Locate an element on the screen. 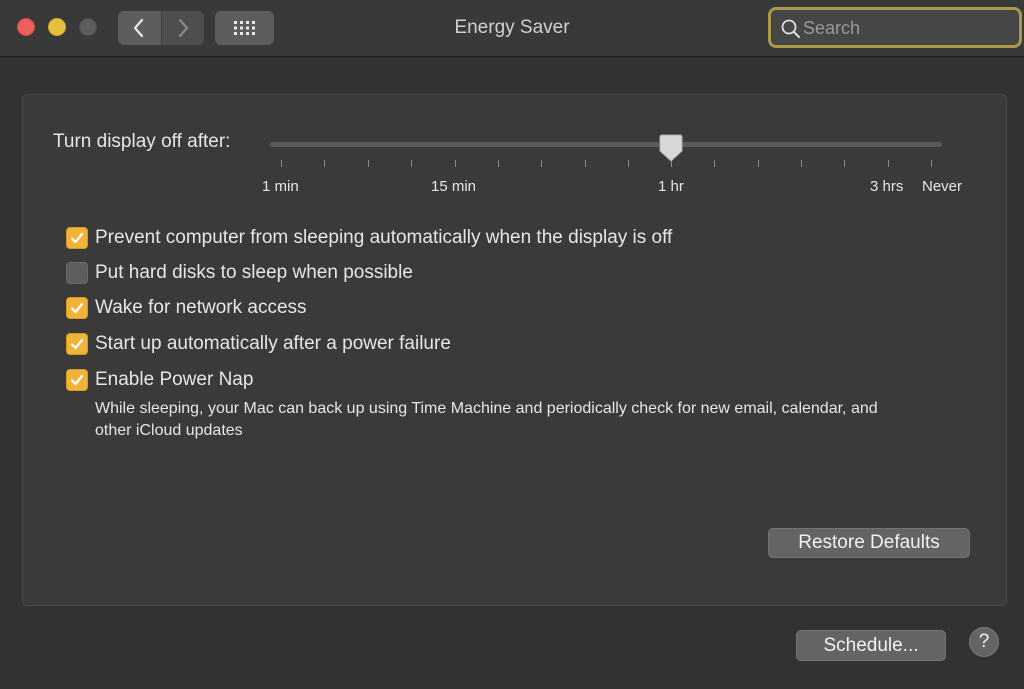 The width and height of the screenshot is (1024, 689). power-nap-option: Enable Power Nap is located at coordinates (159, 380).